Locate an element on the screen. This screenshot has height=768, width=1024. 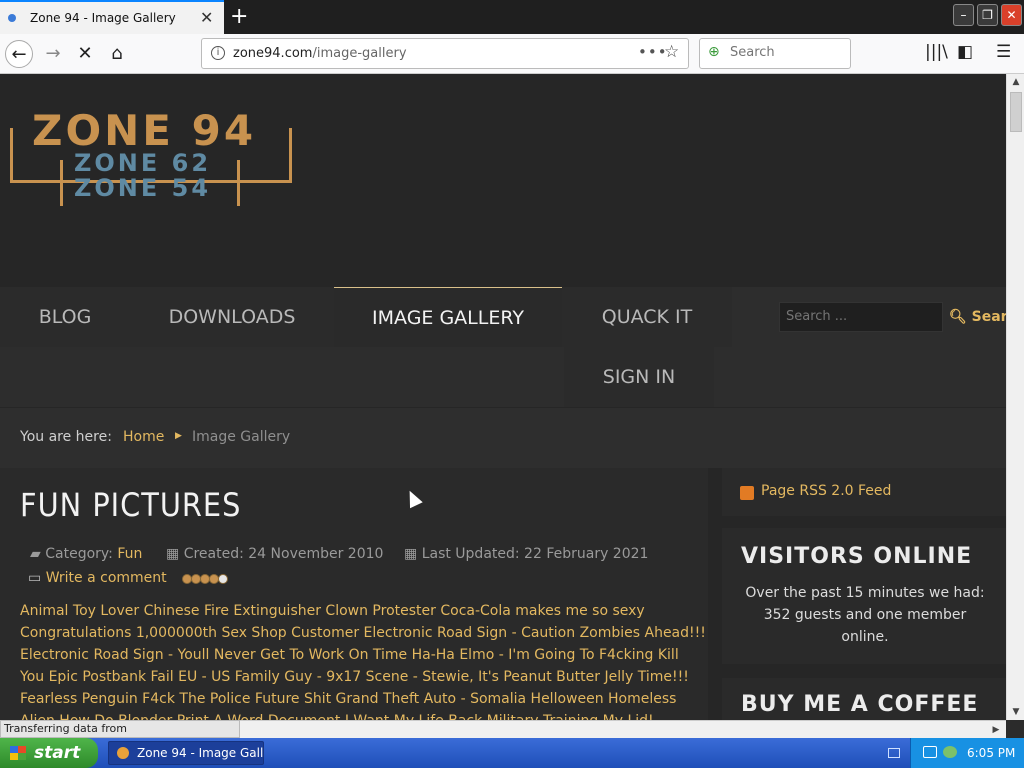
search-icon: ⊕ is located at coordinates (714, 52).